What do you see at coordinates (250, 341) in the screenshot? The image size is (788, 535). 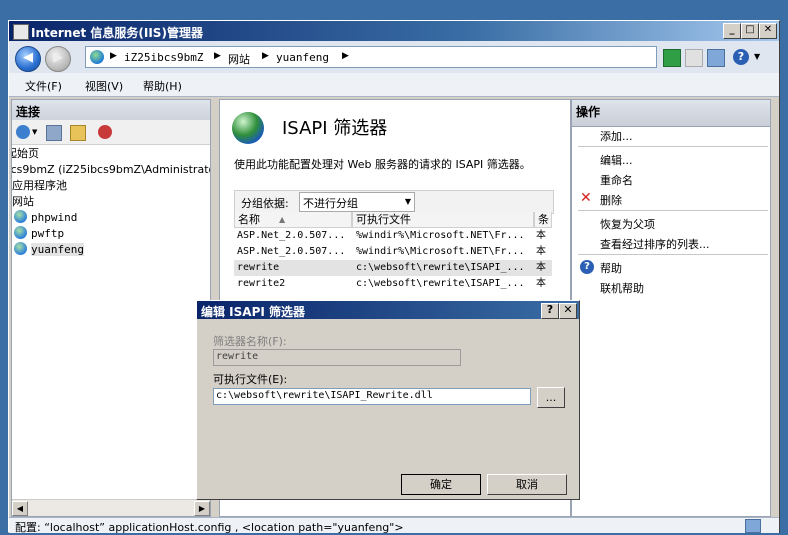 I see `filter-name-label: 筛选器名称(F):` at bounding box center [250, 341].